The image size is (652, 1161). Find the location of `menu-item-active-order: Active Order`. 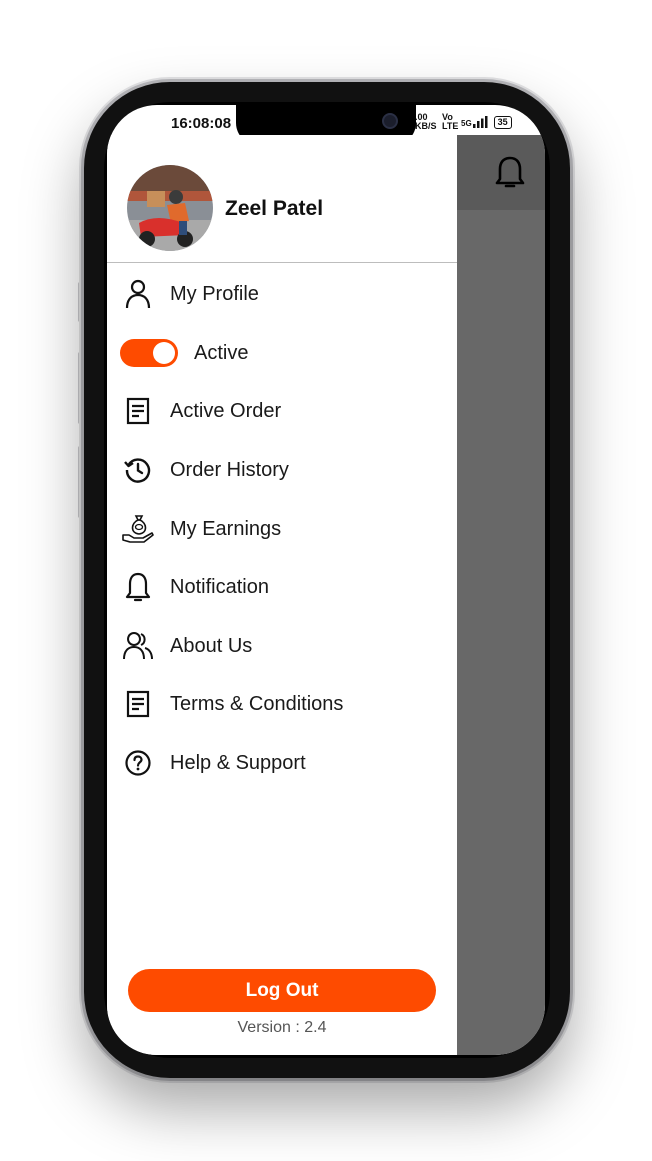

menu-item-active-order: Active Order is located at coordinates (282, 411).